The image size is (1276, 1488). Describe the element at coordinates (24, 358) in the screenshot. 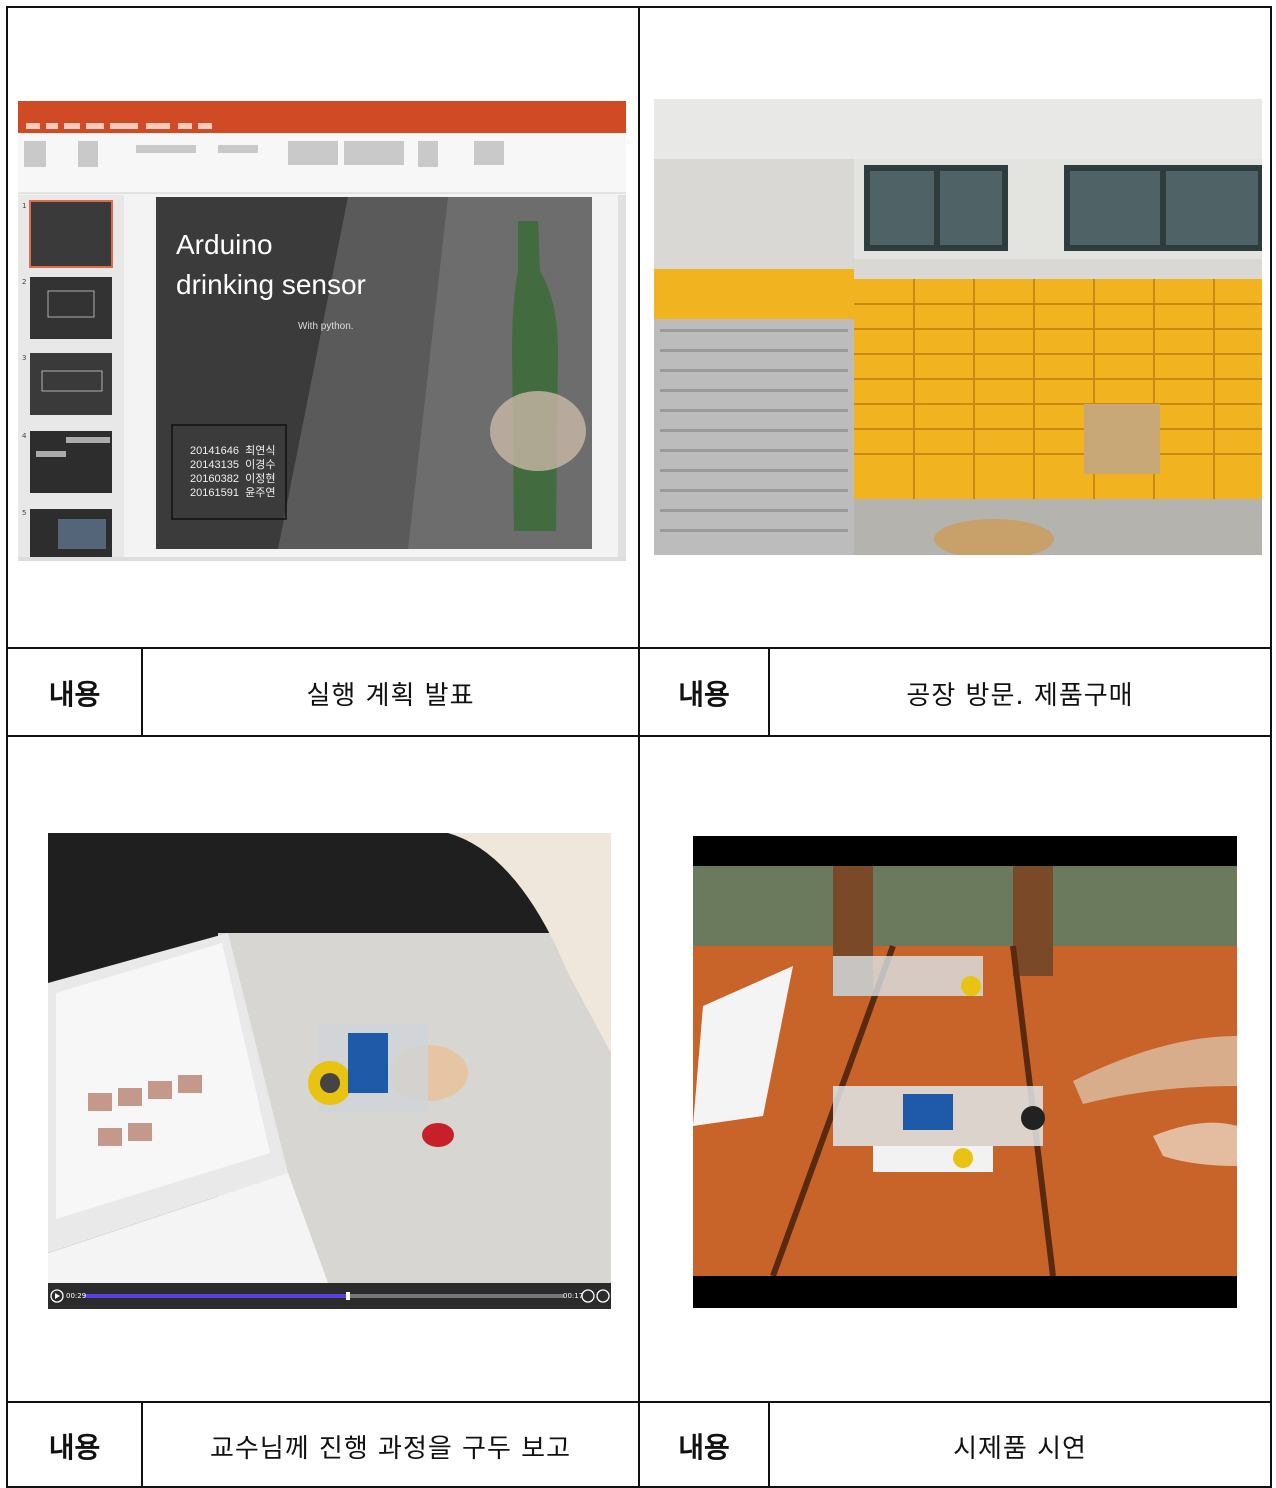

I see `thumb-number-3: 3` at that location.